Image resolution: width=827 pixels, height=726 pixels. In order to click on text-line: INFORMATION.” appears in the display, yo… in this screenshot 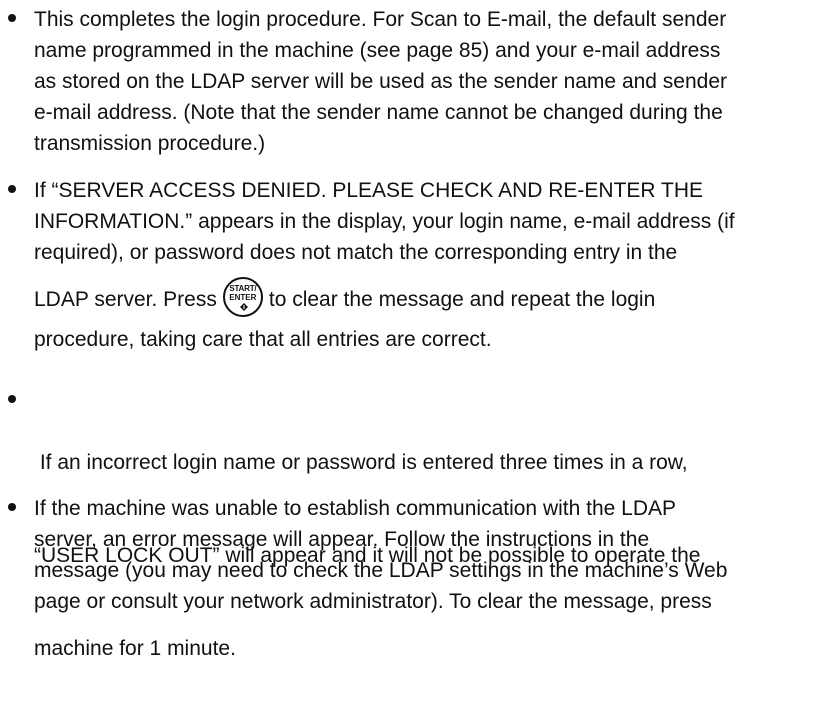, I will do `click(384, 221)`.